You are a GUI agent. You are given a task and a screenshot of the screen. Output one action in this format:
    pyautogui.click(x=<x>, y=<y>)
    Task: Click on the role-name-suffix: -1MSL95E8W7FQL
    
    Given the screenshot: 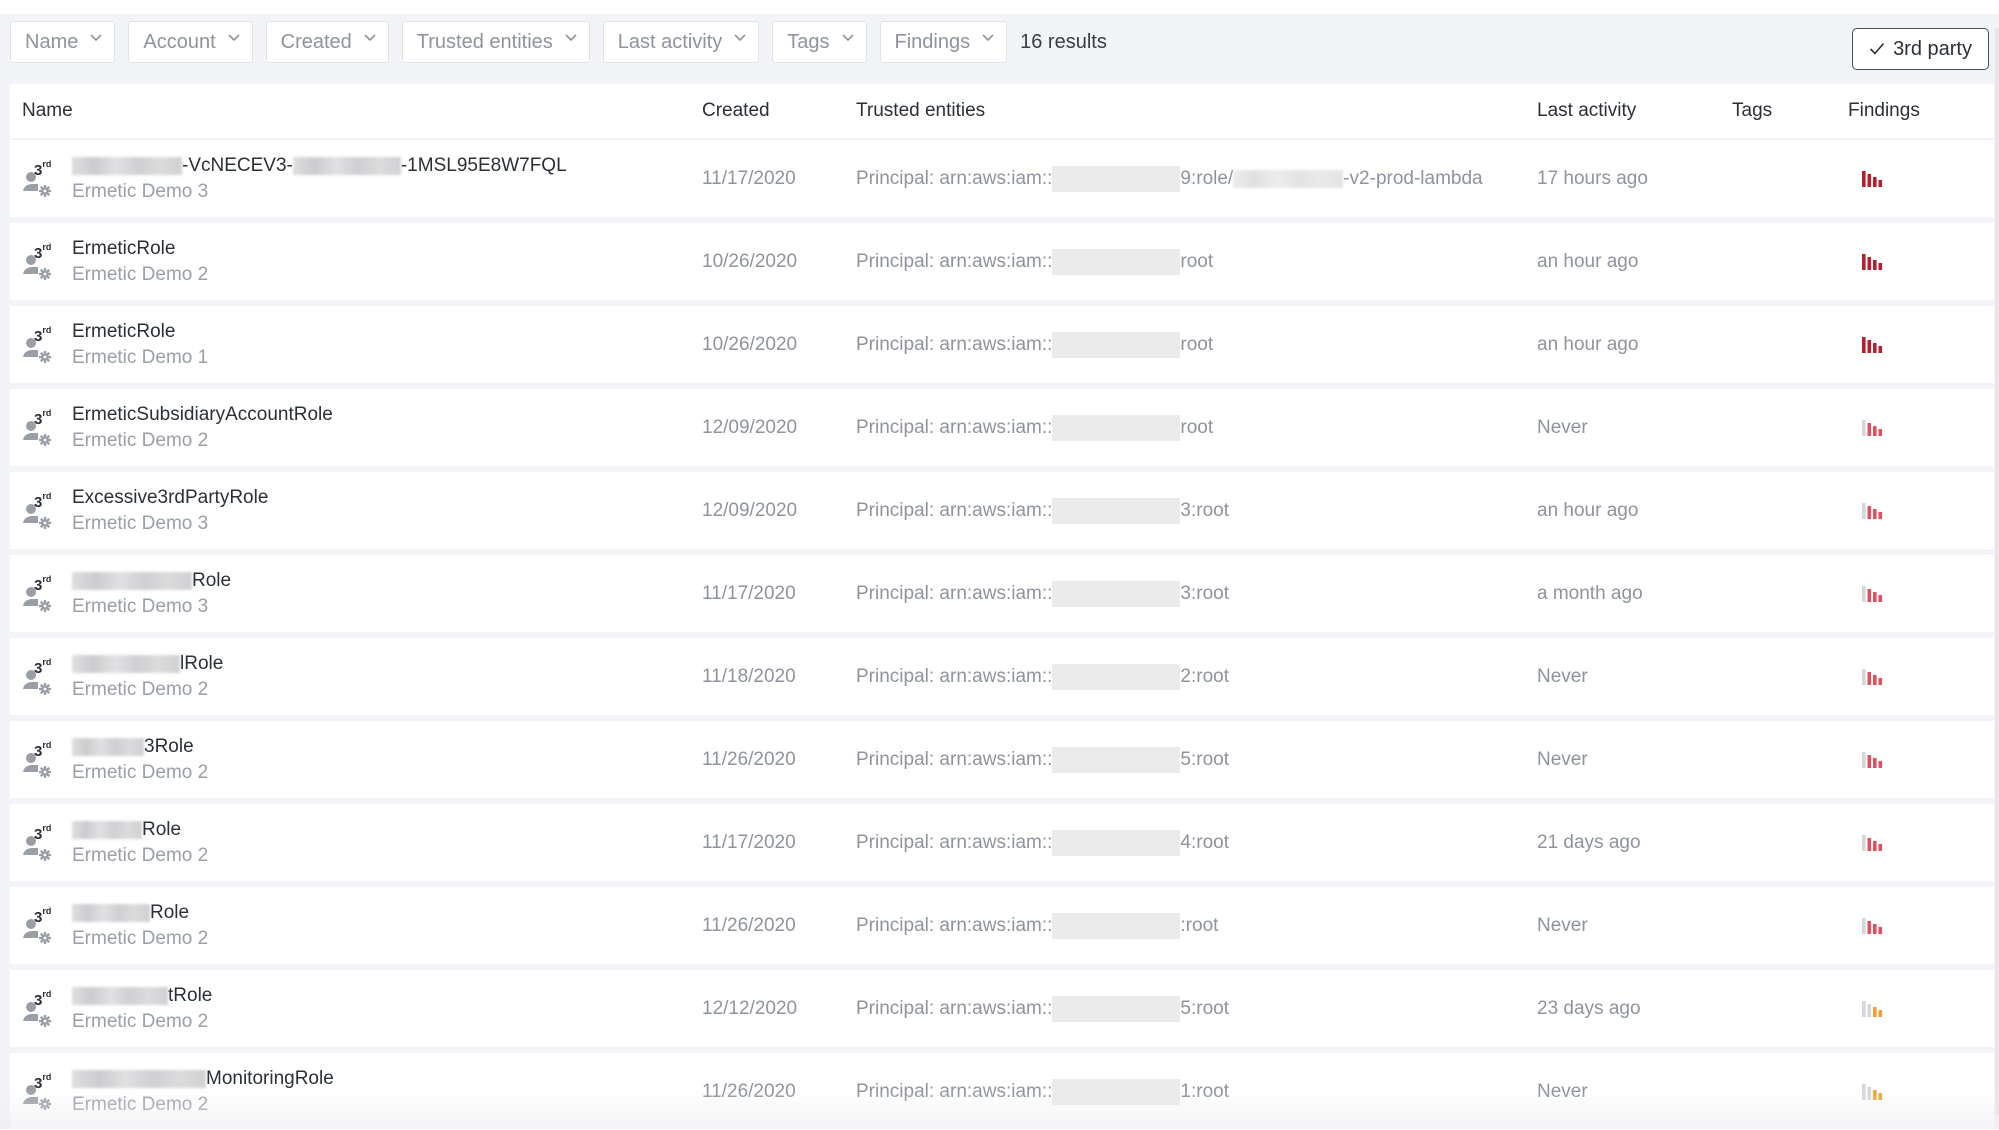 What is the action you would take?
    pyautogui.click(x=484, y=166)
    